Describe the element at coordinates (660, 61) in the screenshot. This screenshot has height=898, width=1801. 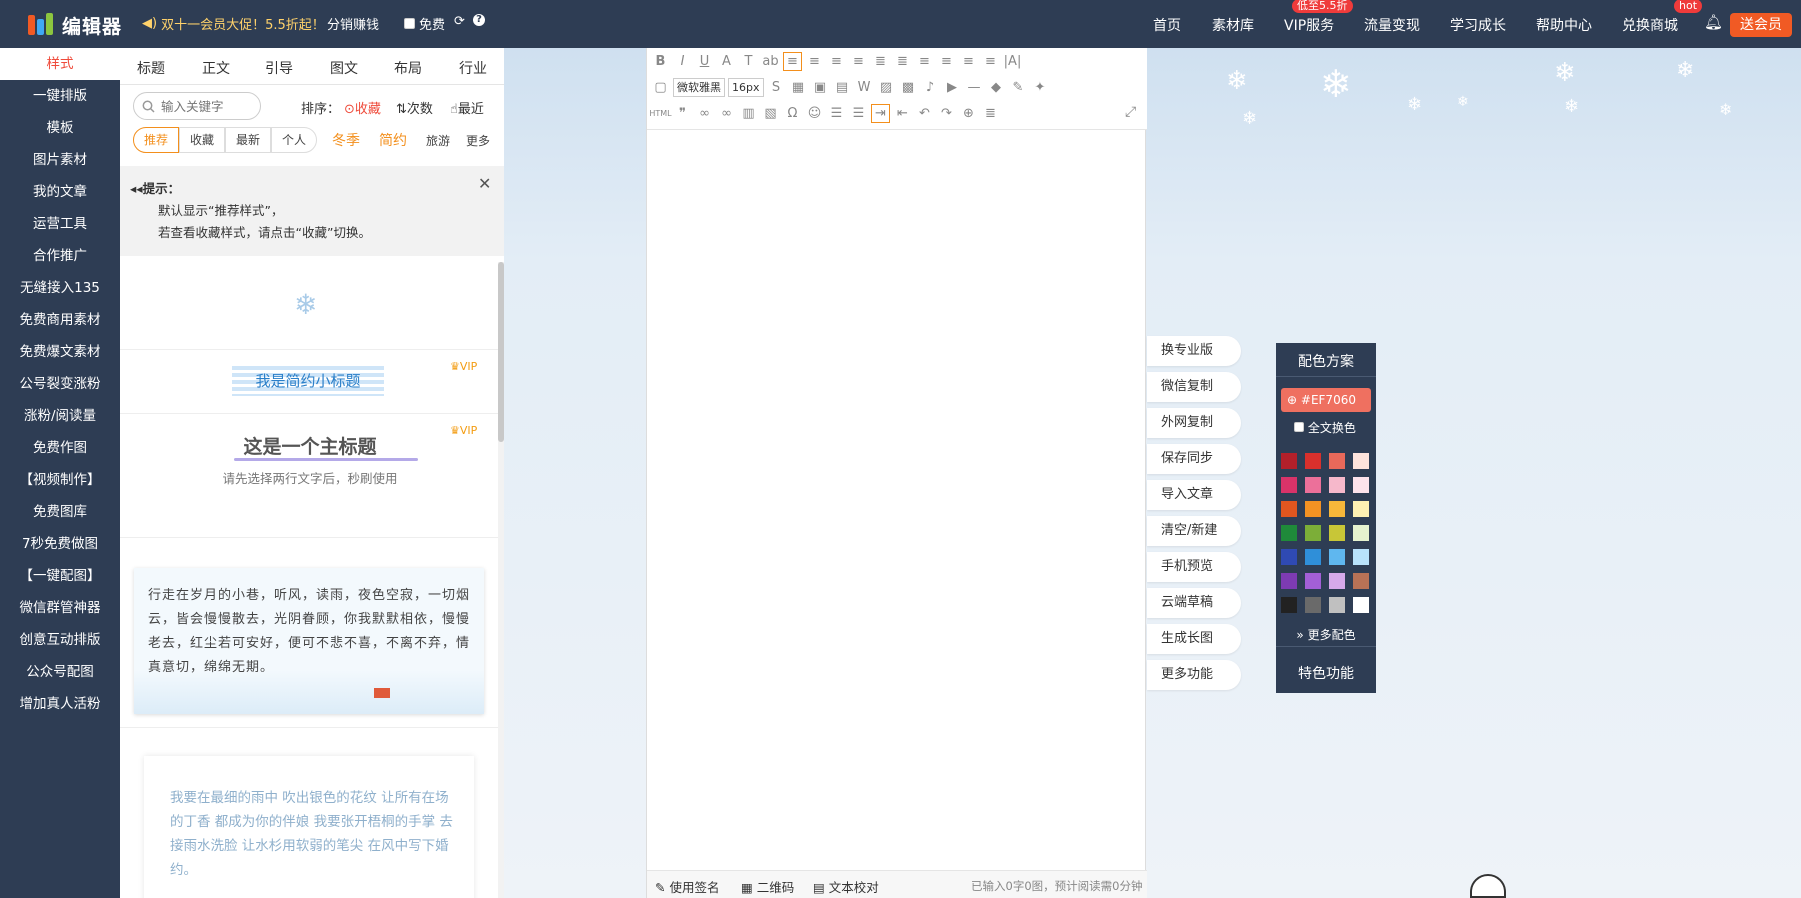
I see `bold-icon: B` at that location.